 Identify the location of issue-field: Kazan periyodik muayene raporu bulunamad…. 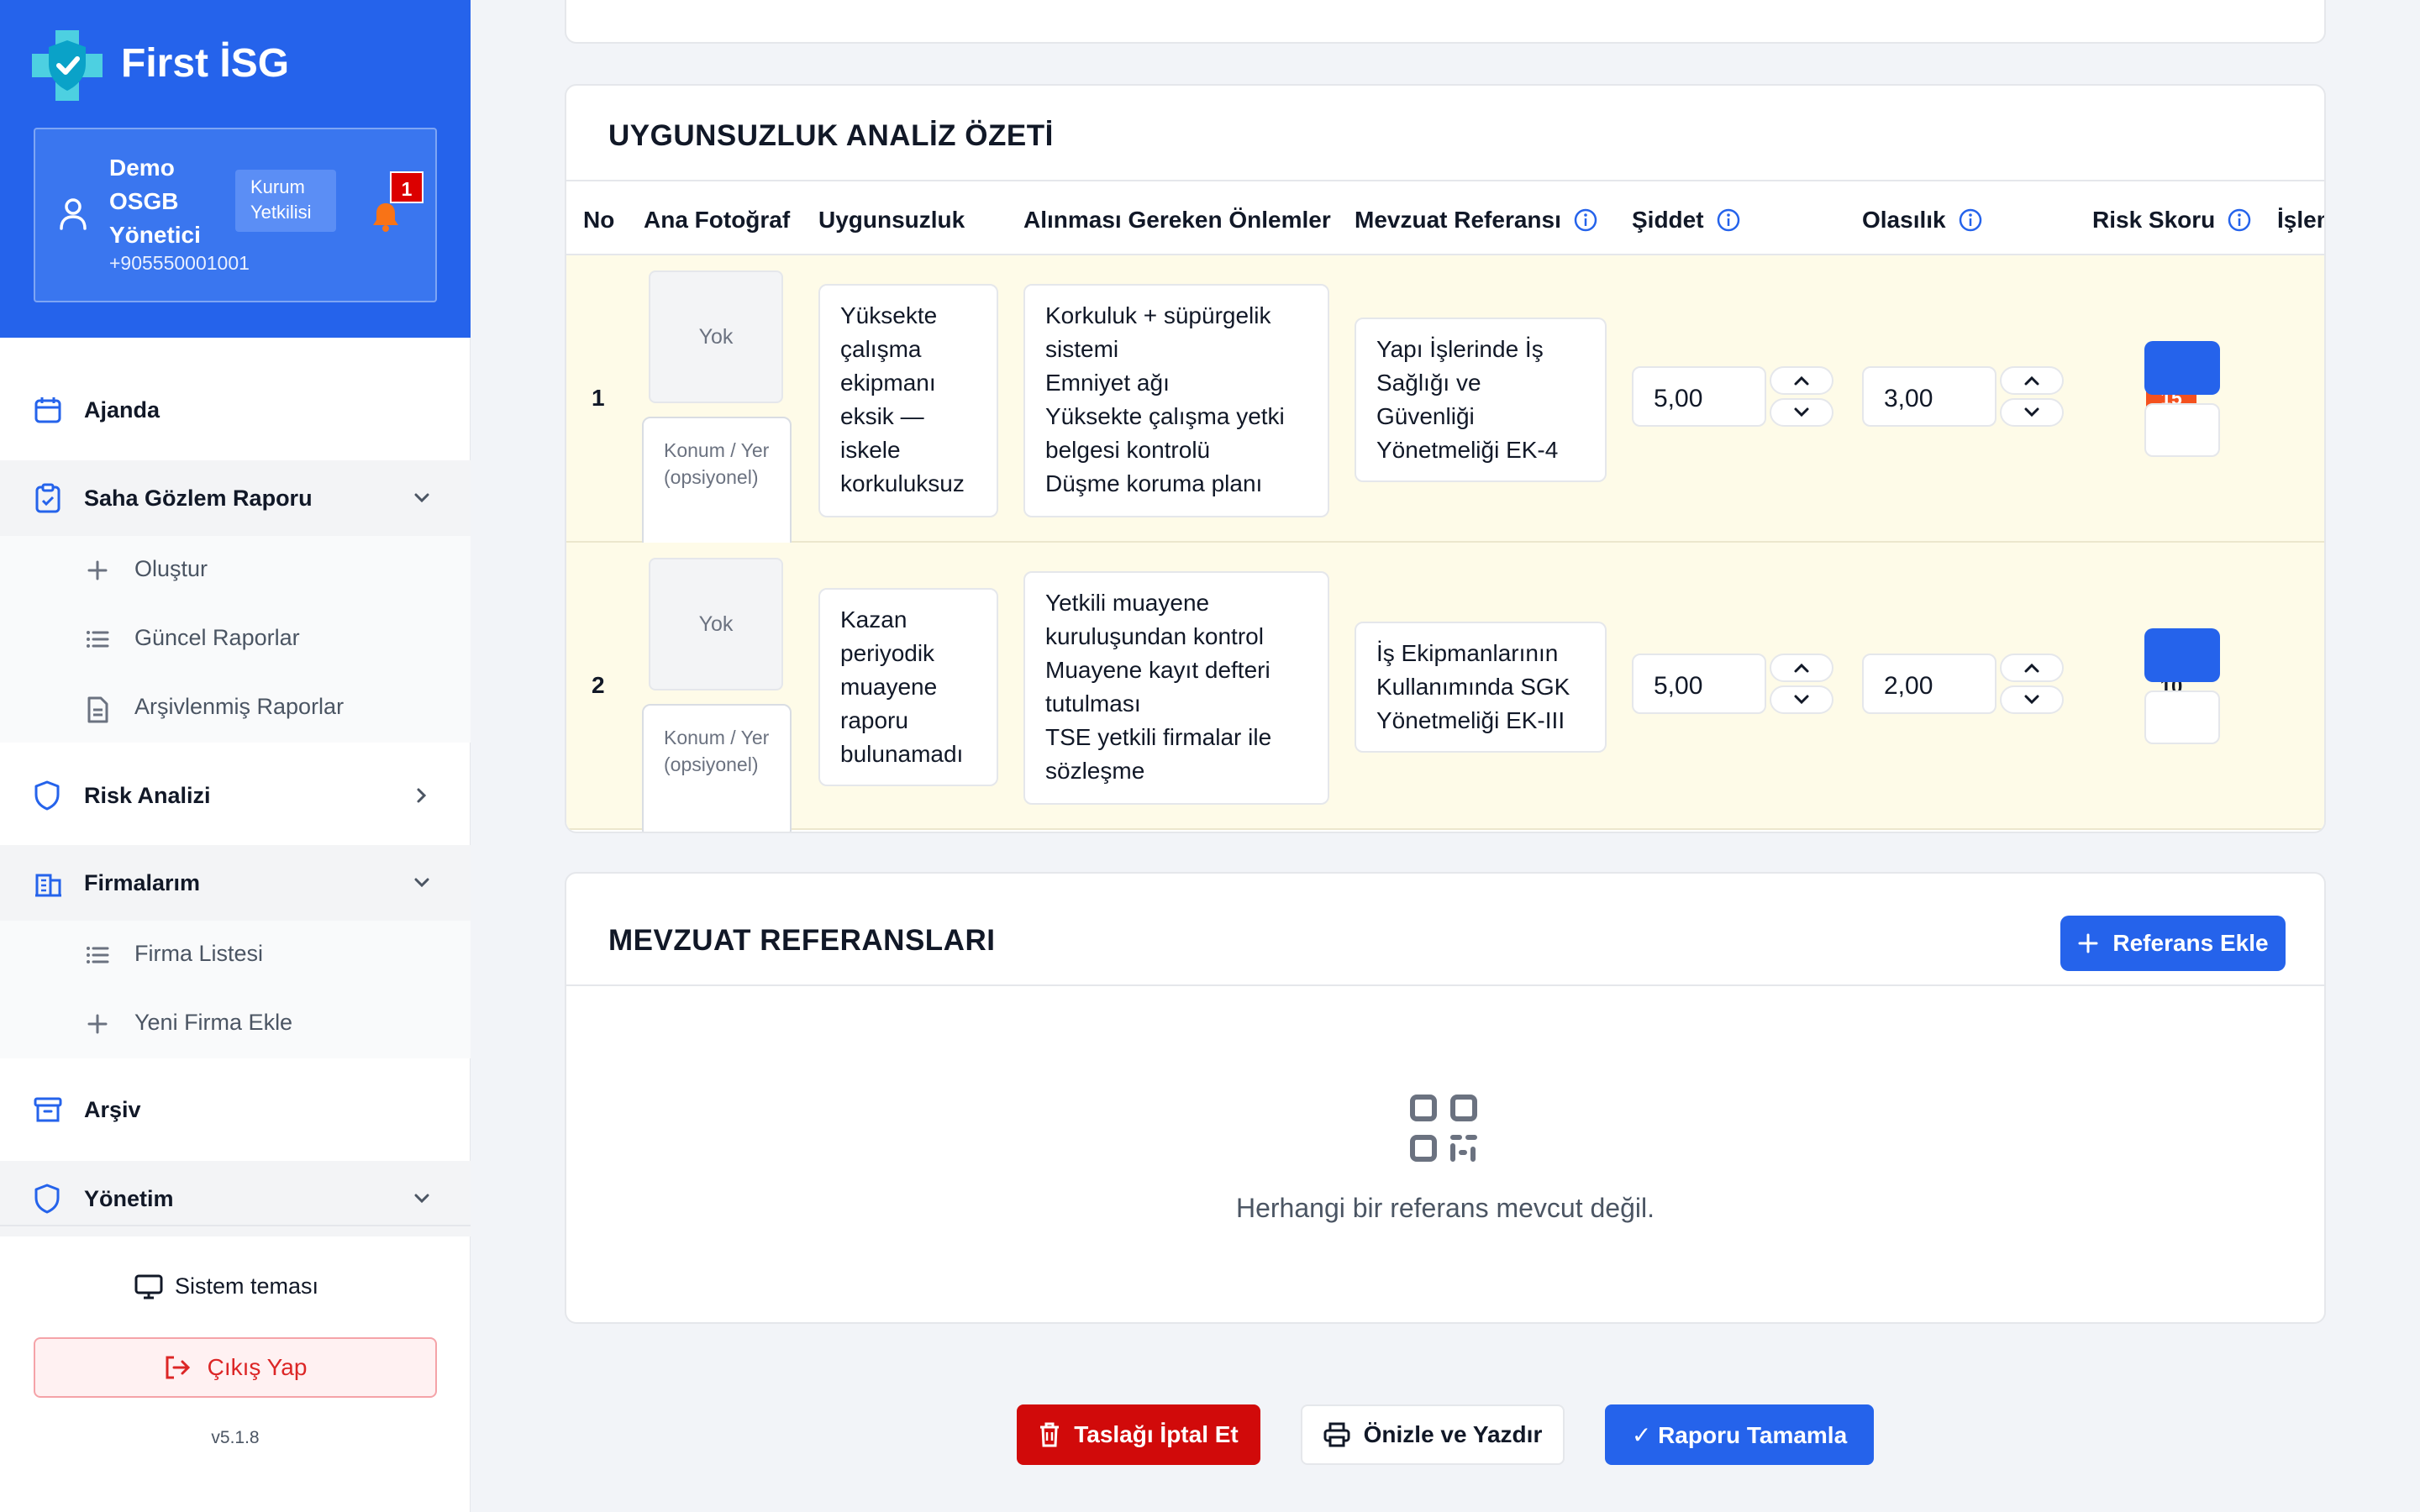
(908, 687).